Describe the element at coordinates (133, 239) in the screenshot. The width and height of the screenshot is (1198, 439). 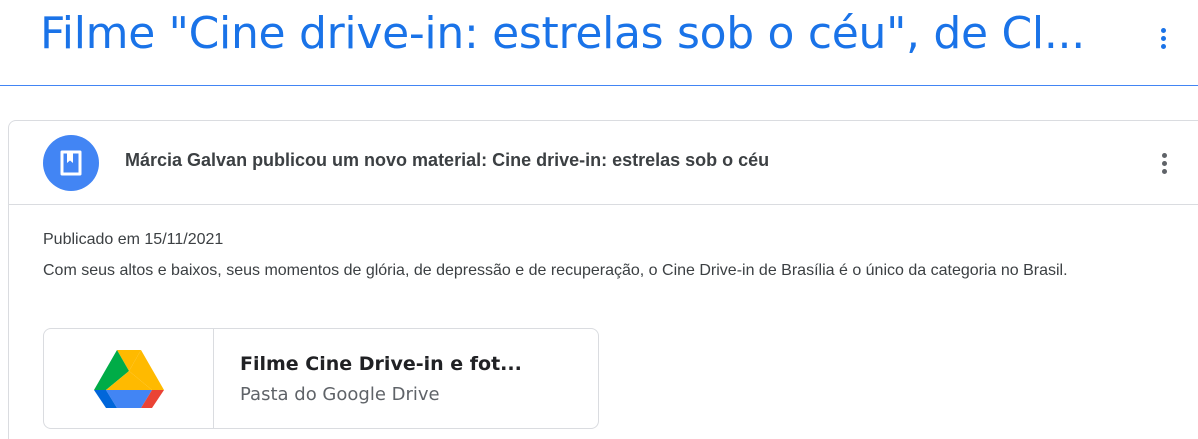
I see `posted-date: Publicado em 15/11/2021` at that location.